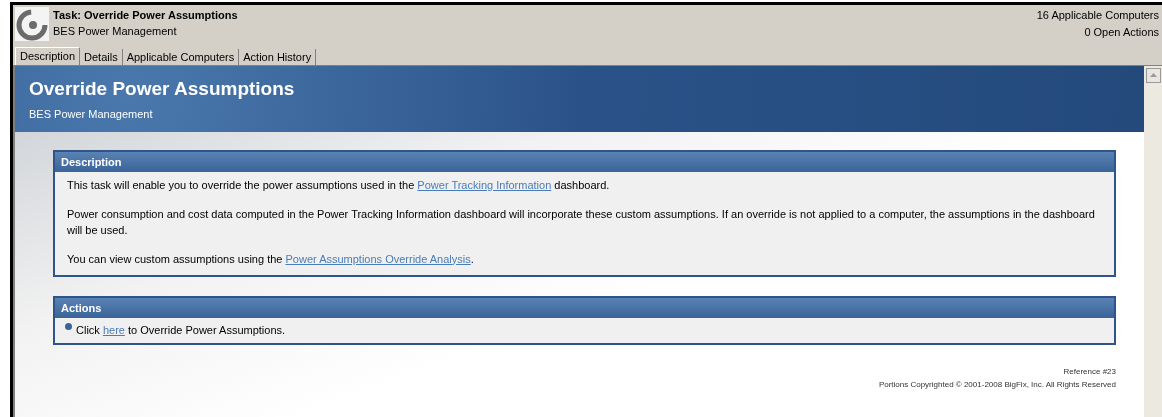 The image size is (1162, 417). Describe the element at coordinates (1121, 32) in the screenshot. I see `count-label: 0 Open Actions` at that location.